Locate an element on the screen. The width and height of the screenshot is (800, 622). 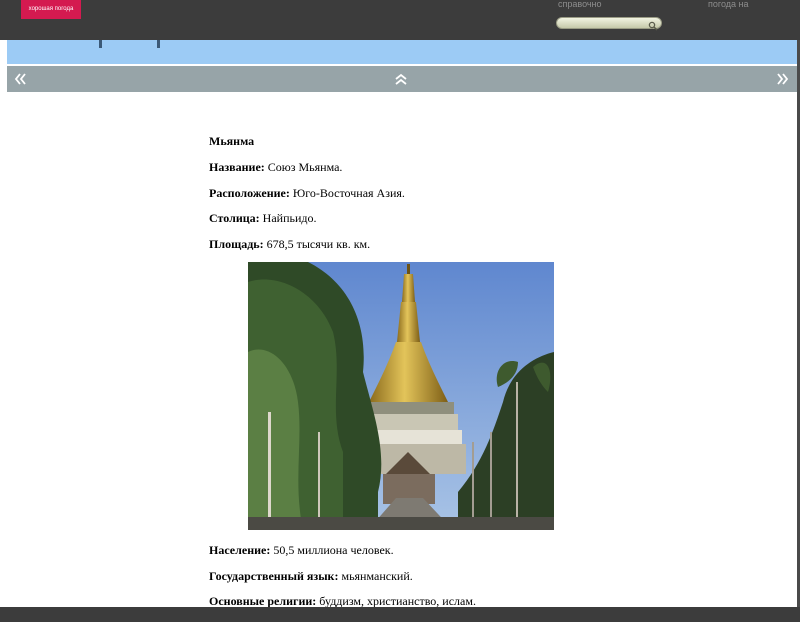
info-row-location: Расположение: Юго-Восточная Азия. is located at coordinates (307, 193).